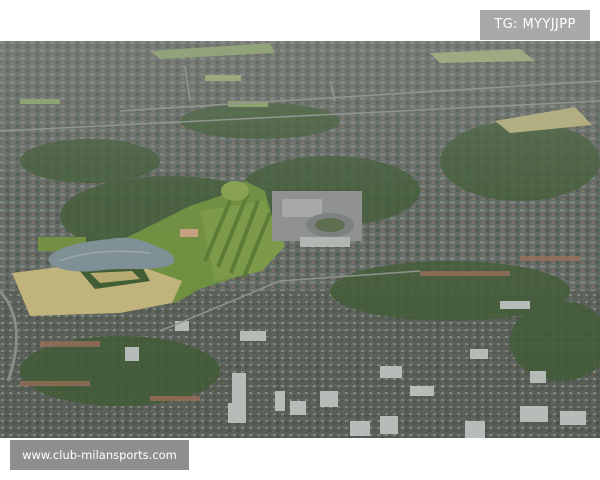 This screenshot has width=600, height=480. Describe the element at coordinates (99, 455) in the screenshot. I see `watermark-banner: www.club-milansports.com` at that location.